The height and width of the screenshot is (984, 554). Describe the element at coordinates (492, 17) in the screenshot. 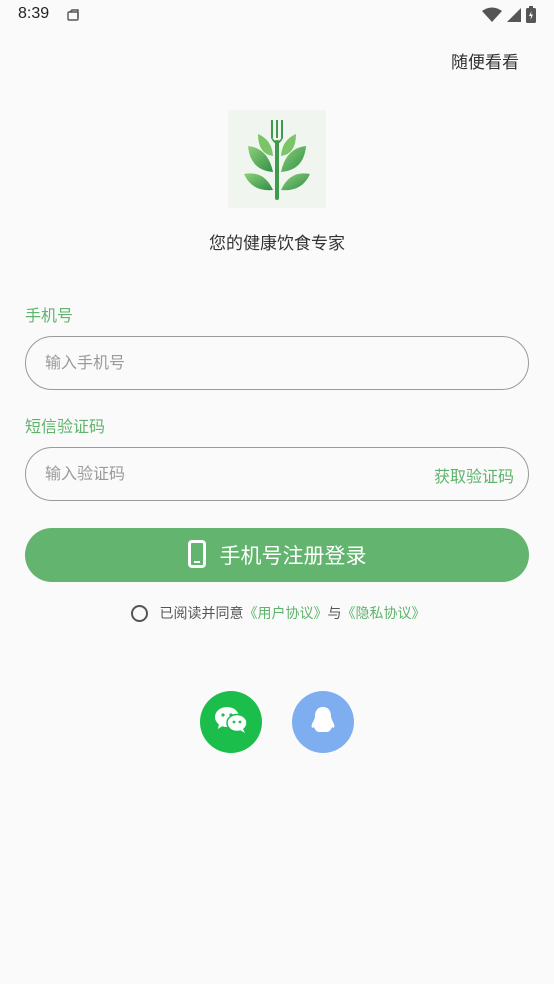

I see `wifi-icon` at that location.